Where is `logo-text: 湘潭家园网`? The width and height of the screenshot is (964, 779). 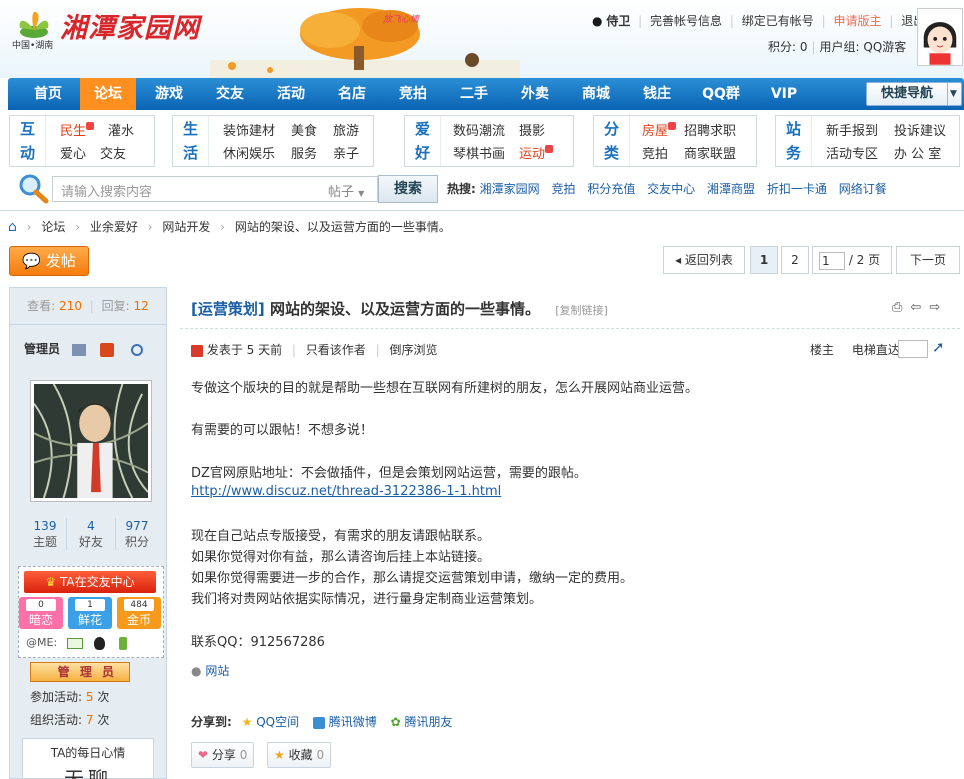 logo-text: 湘潭家园网 is located at coordinates (130, 25).